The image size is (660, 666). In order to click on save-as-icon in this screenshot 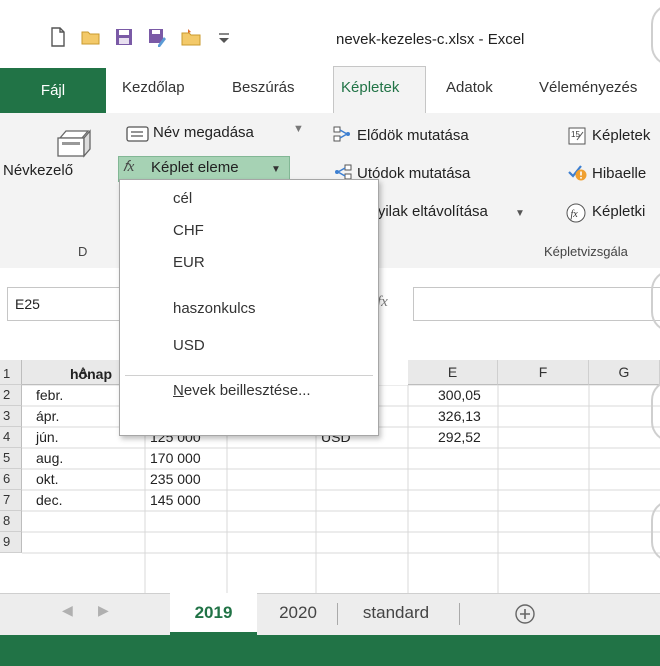, I will do `click(157, 37)`.